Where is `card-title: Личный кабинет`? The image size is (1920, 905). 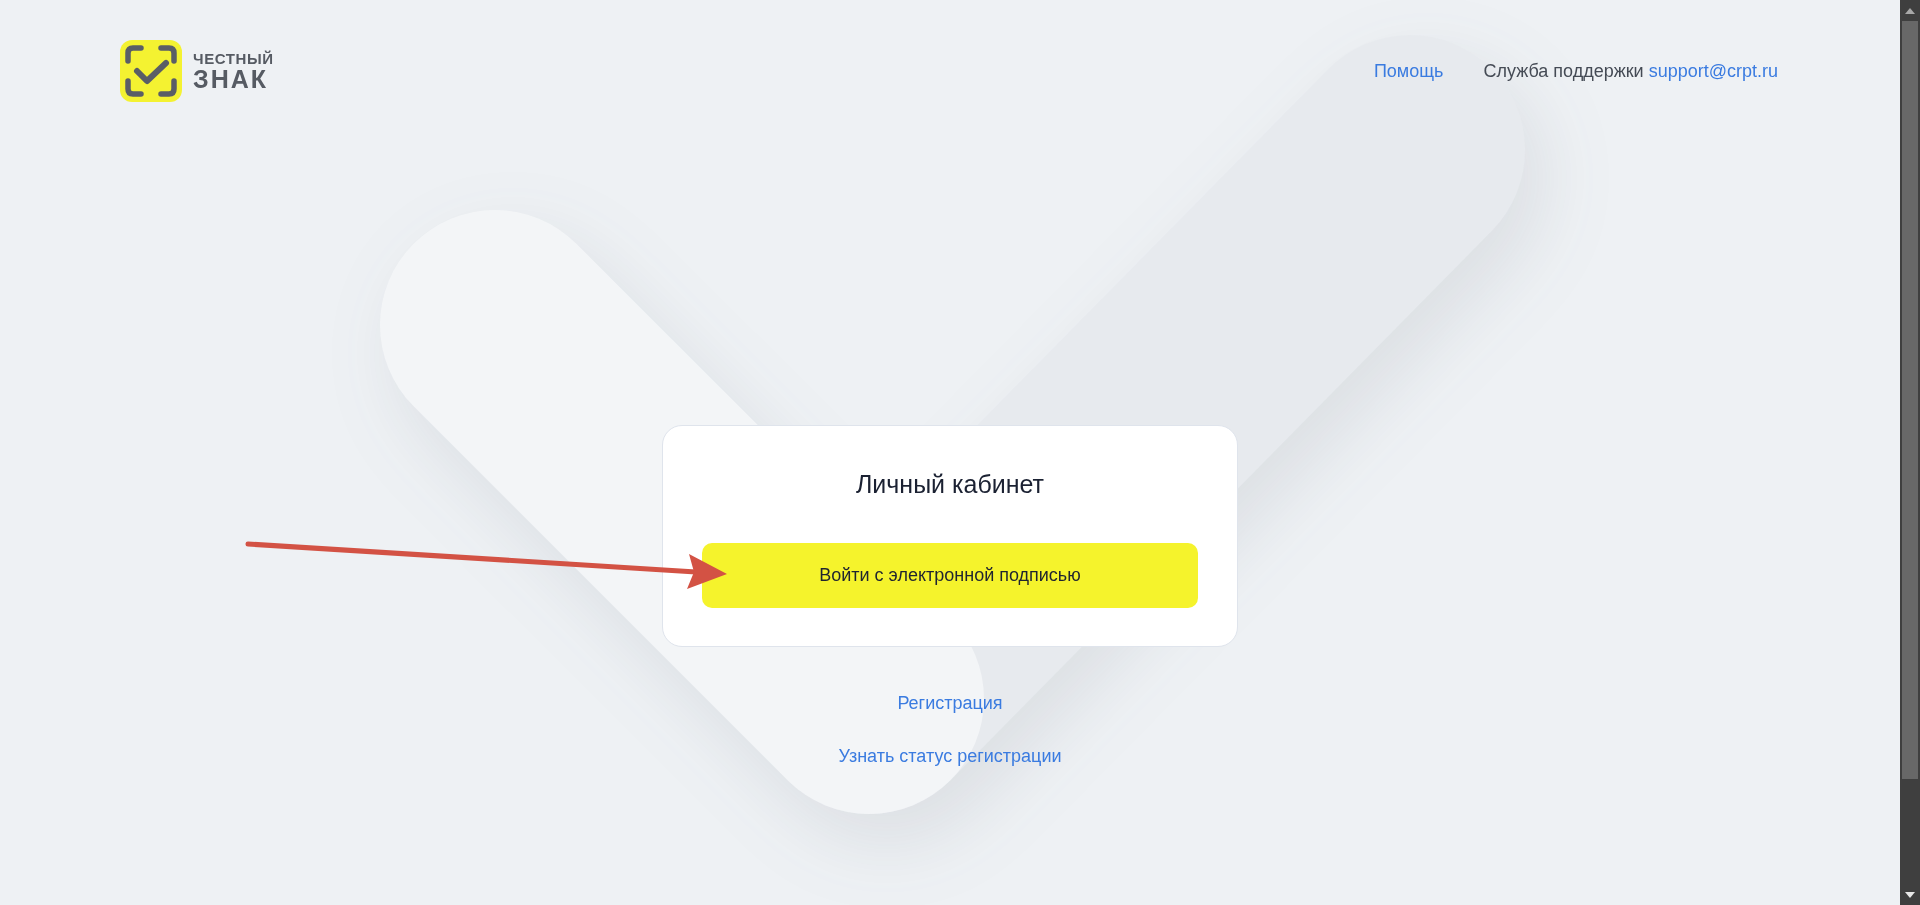 card-title: Личный кабинет is located at coordinates (950, 484).